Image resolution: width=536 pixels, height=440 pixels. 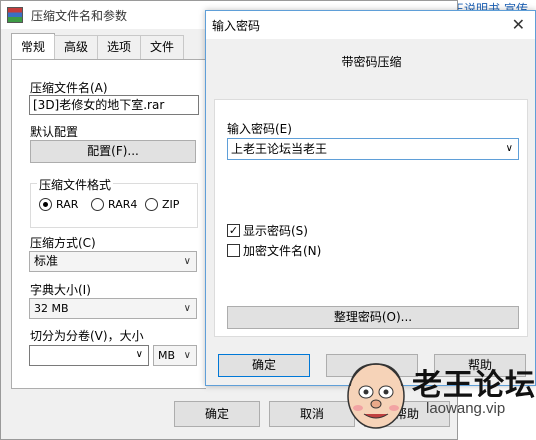 I want to click on format-zip-label: ZIP, so click(x=171, y=204).